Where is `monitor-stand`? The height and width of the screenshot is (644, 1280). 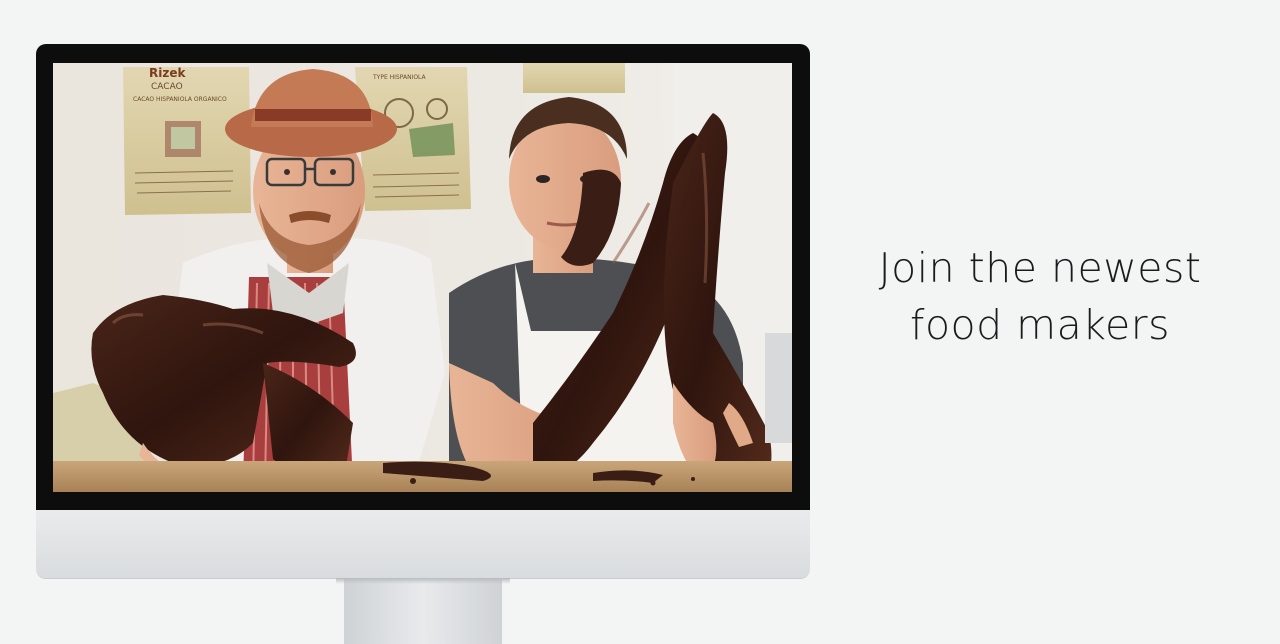
monitor-stand is located at coordinates (423, 611).